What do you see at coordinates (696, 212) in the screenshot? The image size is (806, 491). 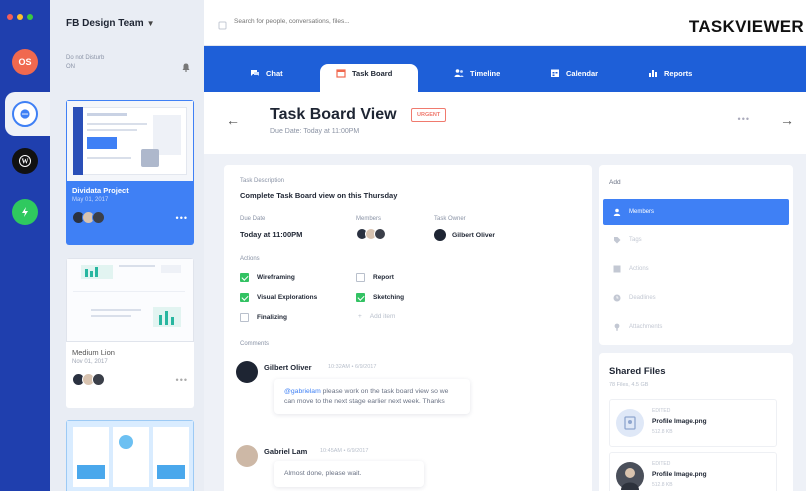 I see `add-members-button: Members` at bounding box center [696, 212].